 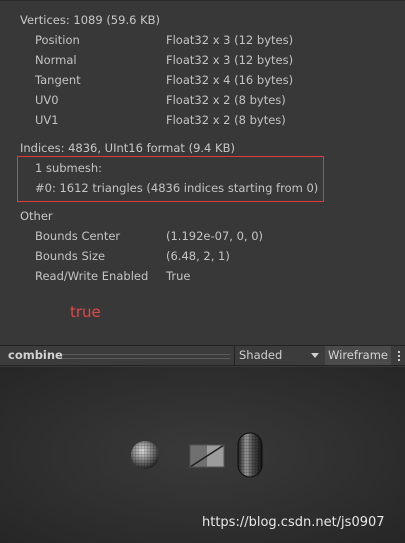 What do you see at coordinates (85, 312) in the screenshot?
I see `annotation-text: true` at bounding box center [85, 312].